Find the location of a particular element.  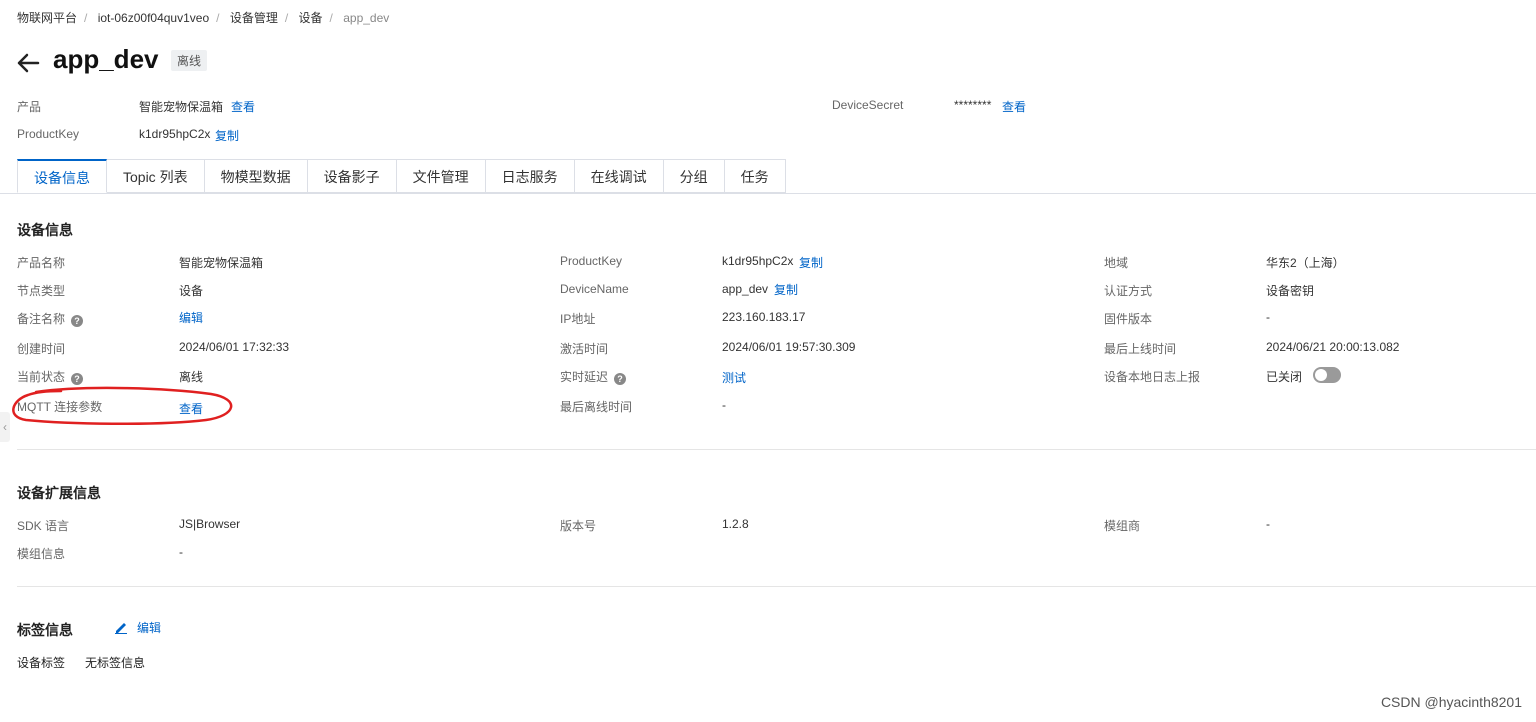

back-arrow-icon is located at coordinates (28, 63).